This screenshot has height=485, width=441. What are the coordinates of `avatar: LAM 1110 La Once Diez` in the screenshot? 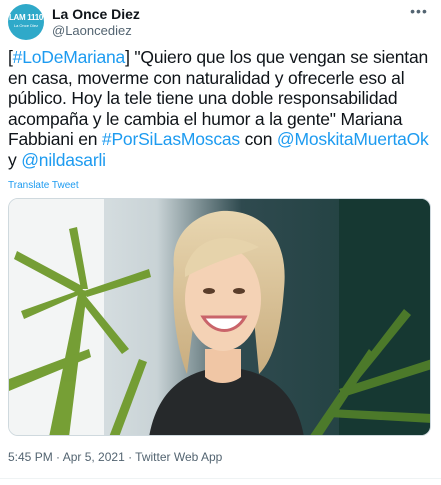 It's located at (26, 22).